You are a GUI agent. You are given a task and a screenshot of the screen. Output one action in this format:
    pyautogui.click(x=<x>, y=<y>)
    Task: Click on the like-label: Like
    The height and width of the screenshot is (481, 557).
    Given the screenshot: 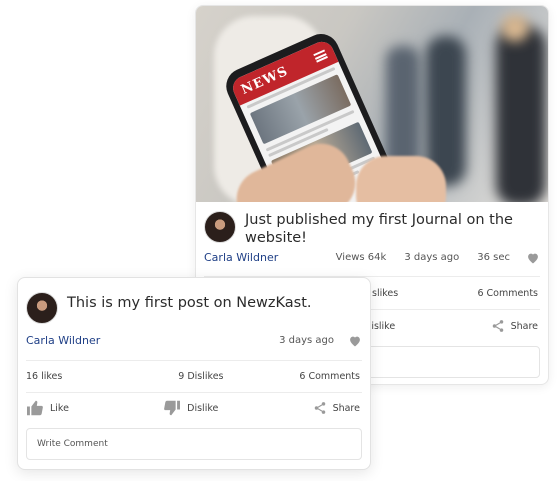 What is the action you would take?
    pyautogui.click(x=59, y=408)
    